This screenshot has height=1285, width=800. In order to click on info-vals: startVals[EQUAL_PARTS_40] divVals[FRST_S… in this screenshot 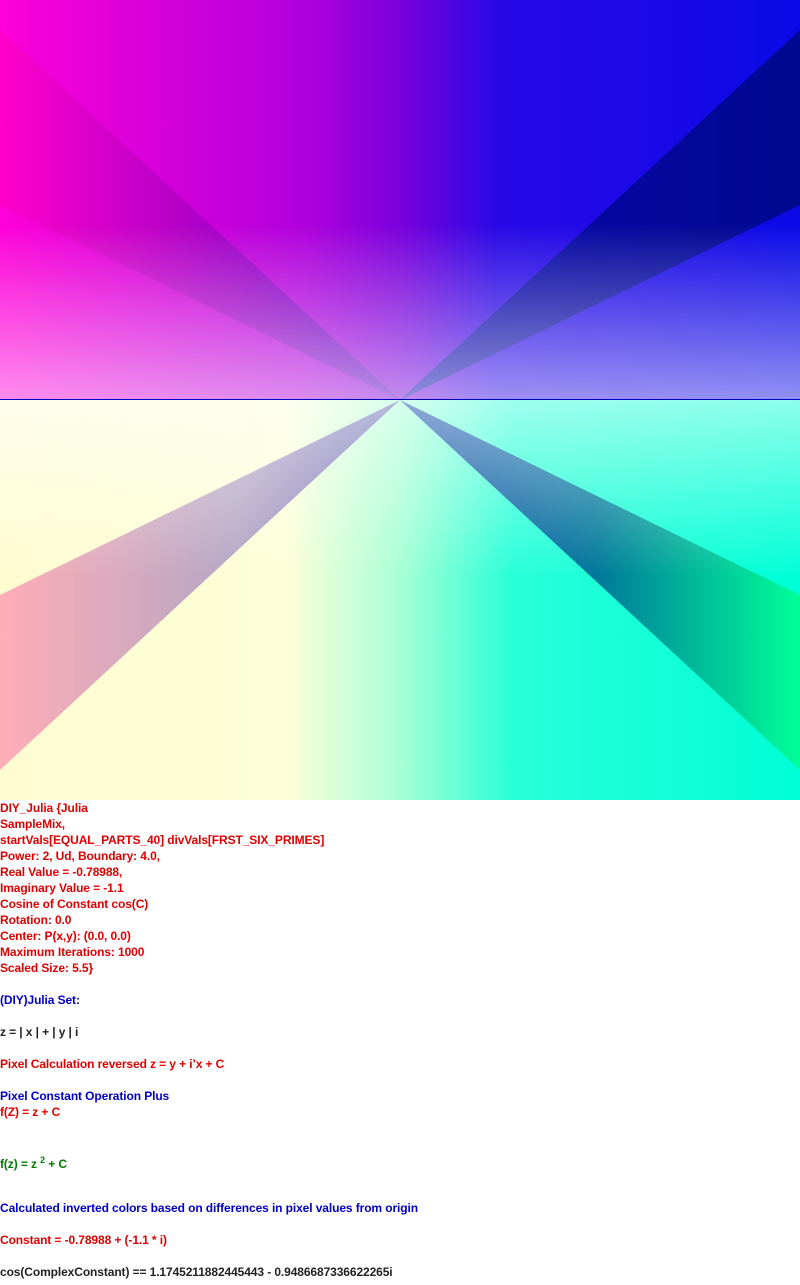, I will do `click(162, 840)`.